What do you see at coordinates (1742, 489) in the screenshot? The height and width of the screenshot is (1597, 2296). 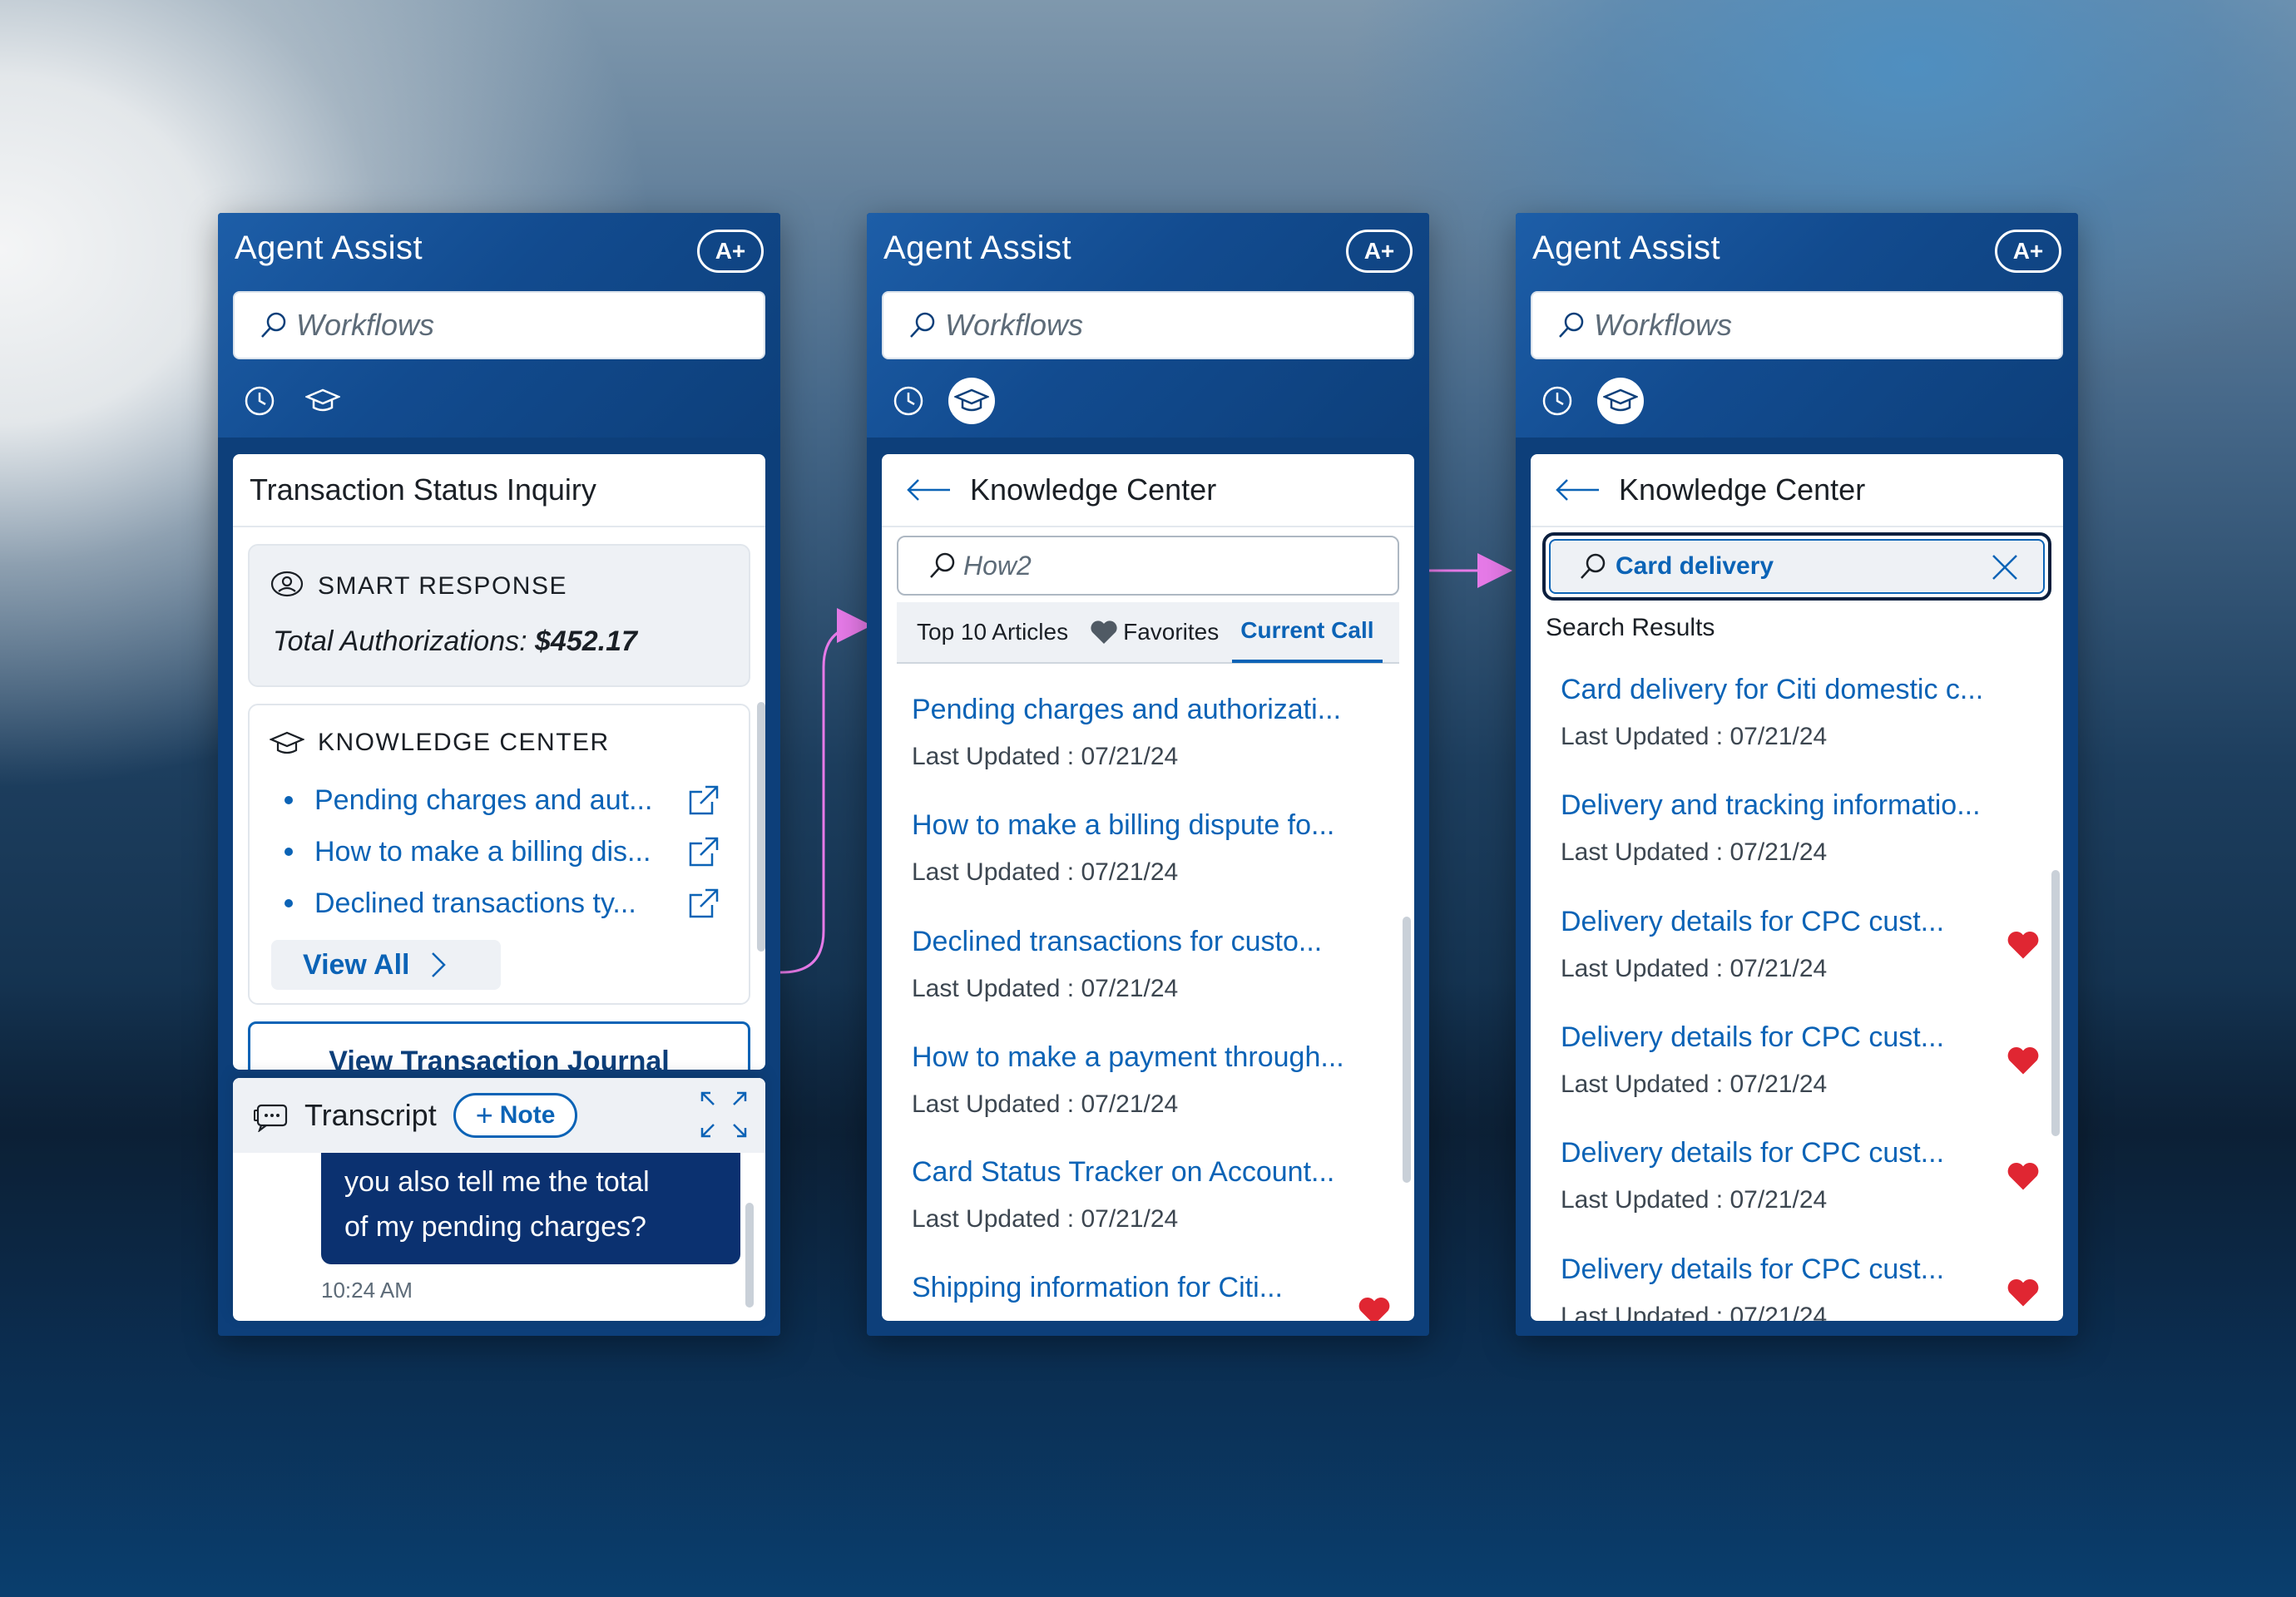 I see `knowledge-center-title: Knowledge Center` at bounding box center [1742, 489].